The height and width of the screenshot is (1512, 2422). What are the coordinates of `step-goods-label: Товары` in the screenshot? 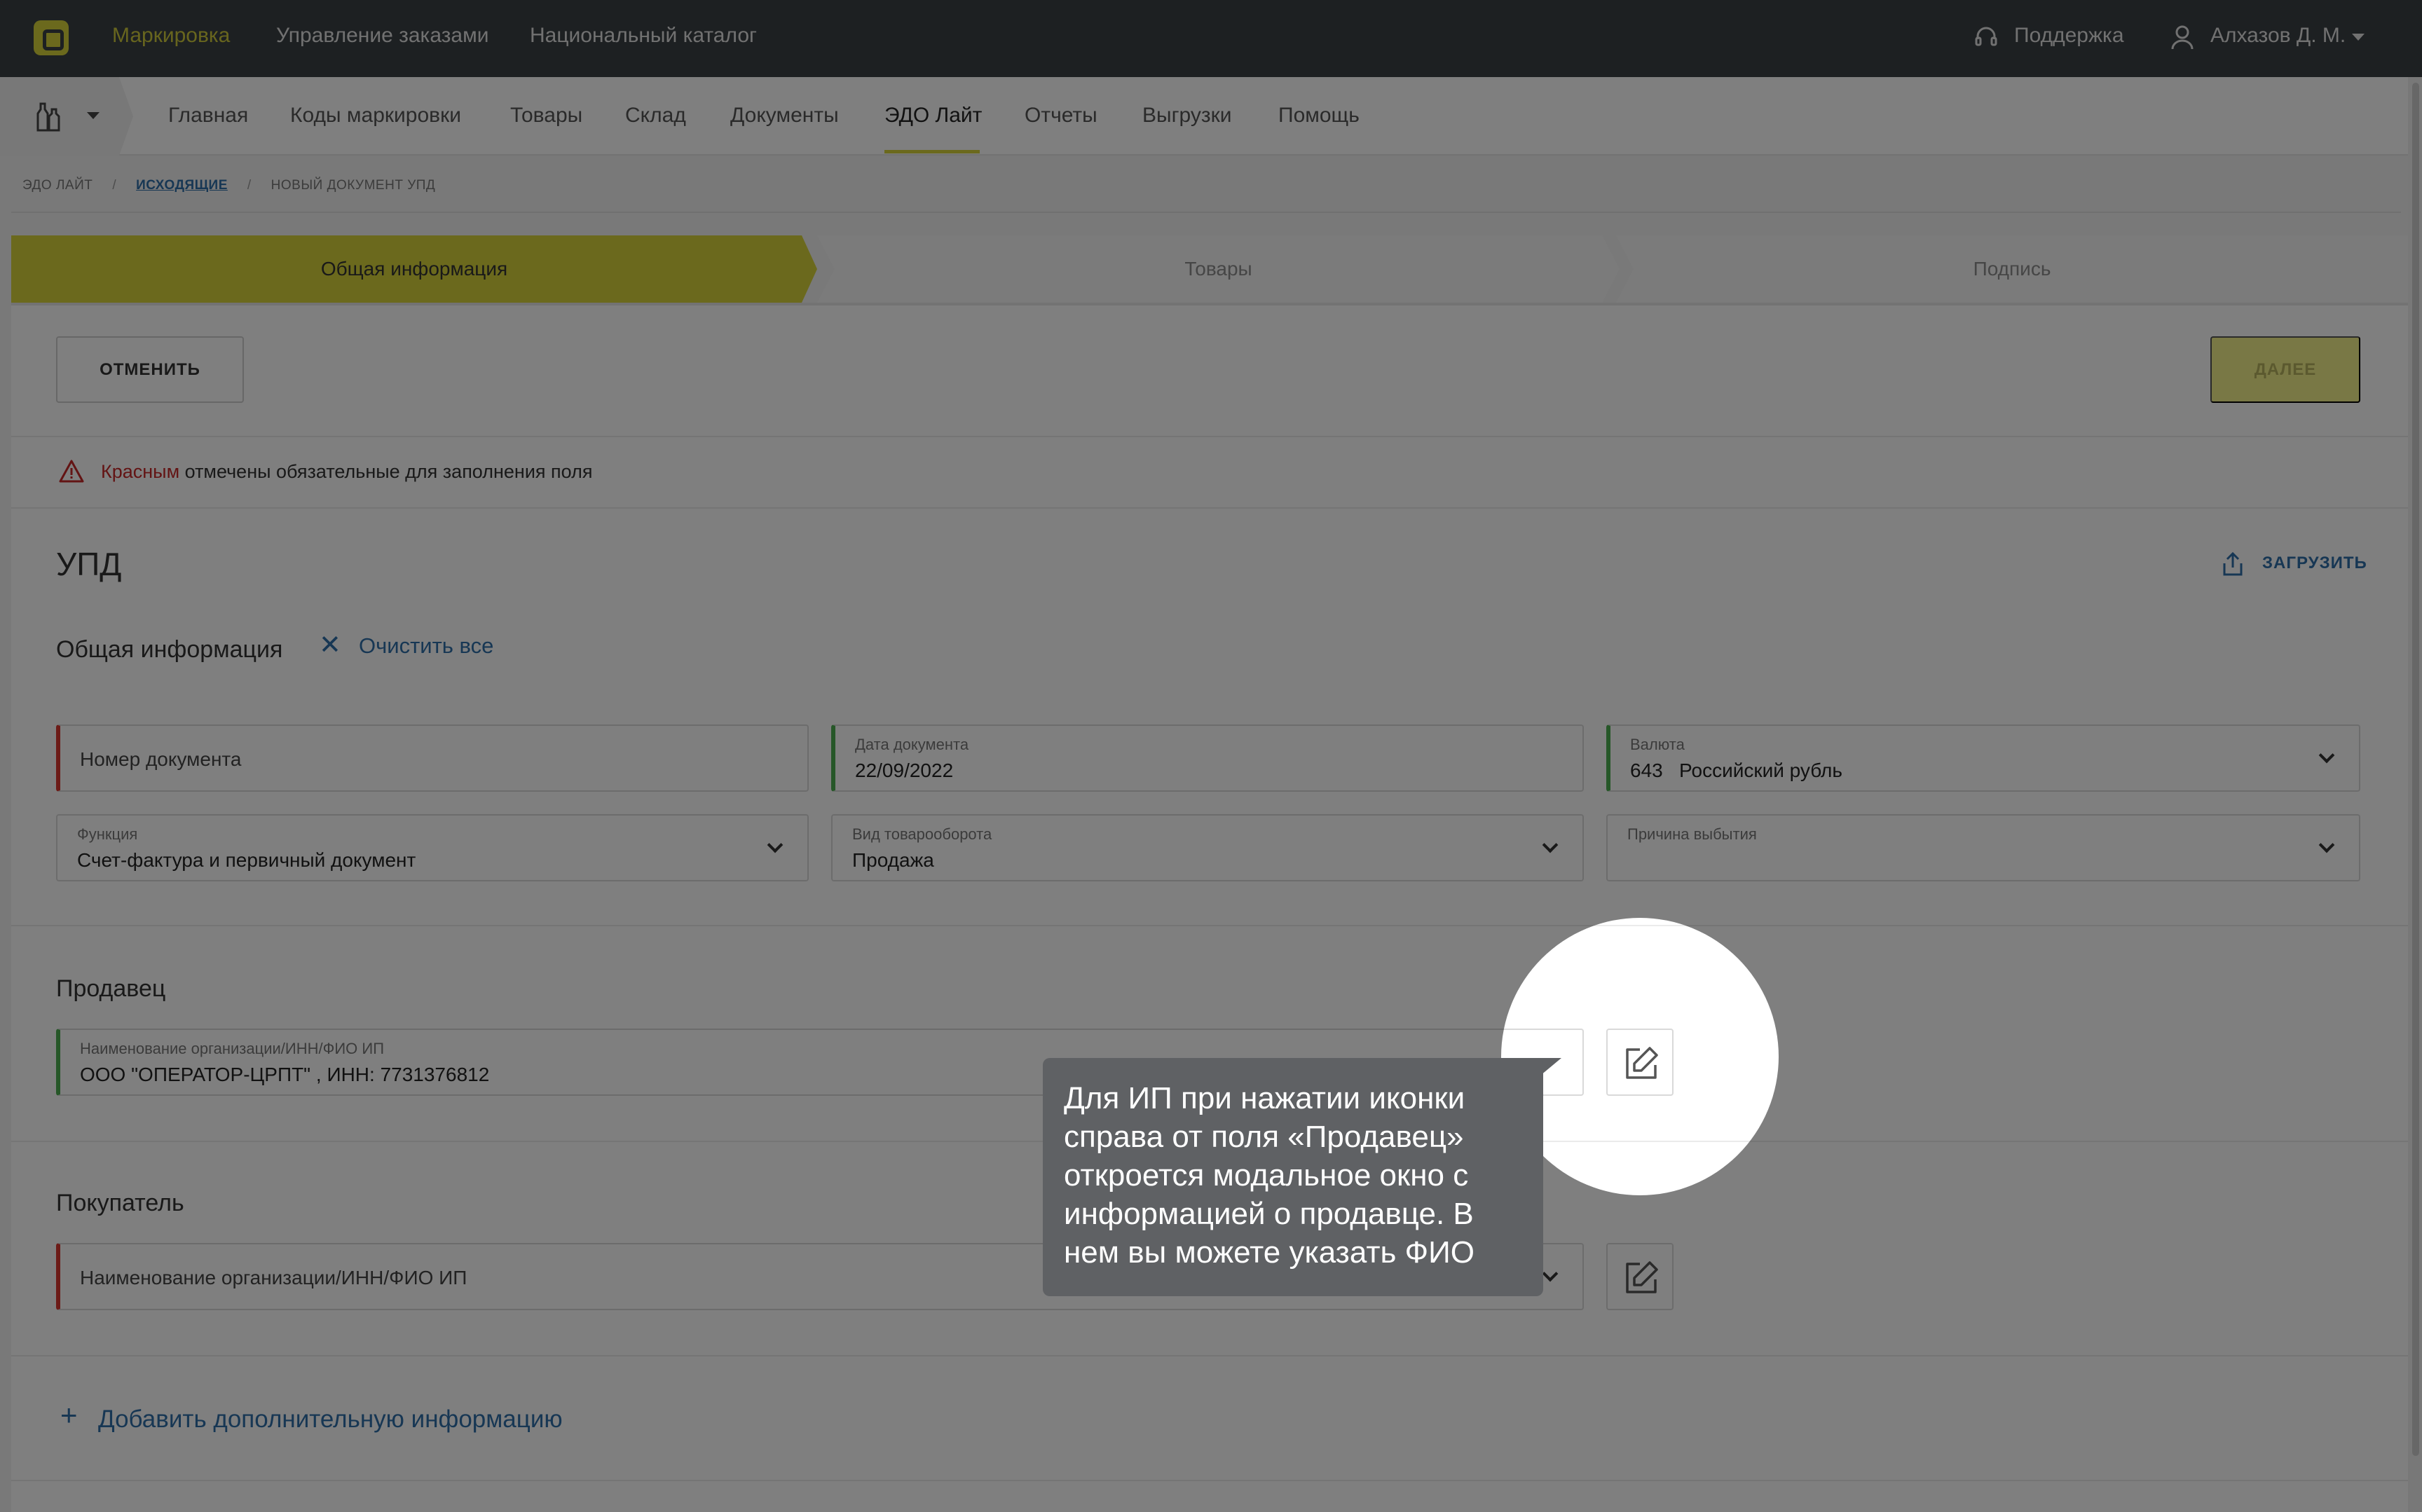 It's located at (1218, 269).